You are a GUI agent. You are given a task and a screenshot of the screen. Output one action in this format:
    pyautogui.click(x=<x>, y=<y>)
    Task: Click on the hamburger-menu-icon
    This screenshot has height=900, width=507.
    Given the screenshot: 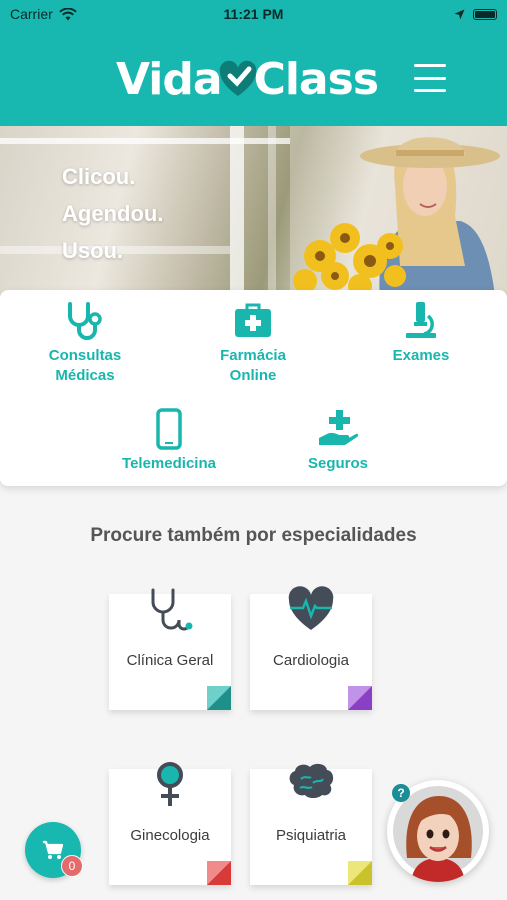 What is the action you would take?
    pyautogui.click(x=430, y=78)
    